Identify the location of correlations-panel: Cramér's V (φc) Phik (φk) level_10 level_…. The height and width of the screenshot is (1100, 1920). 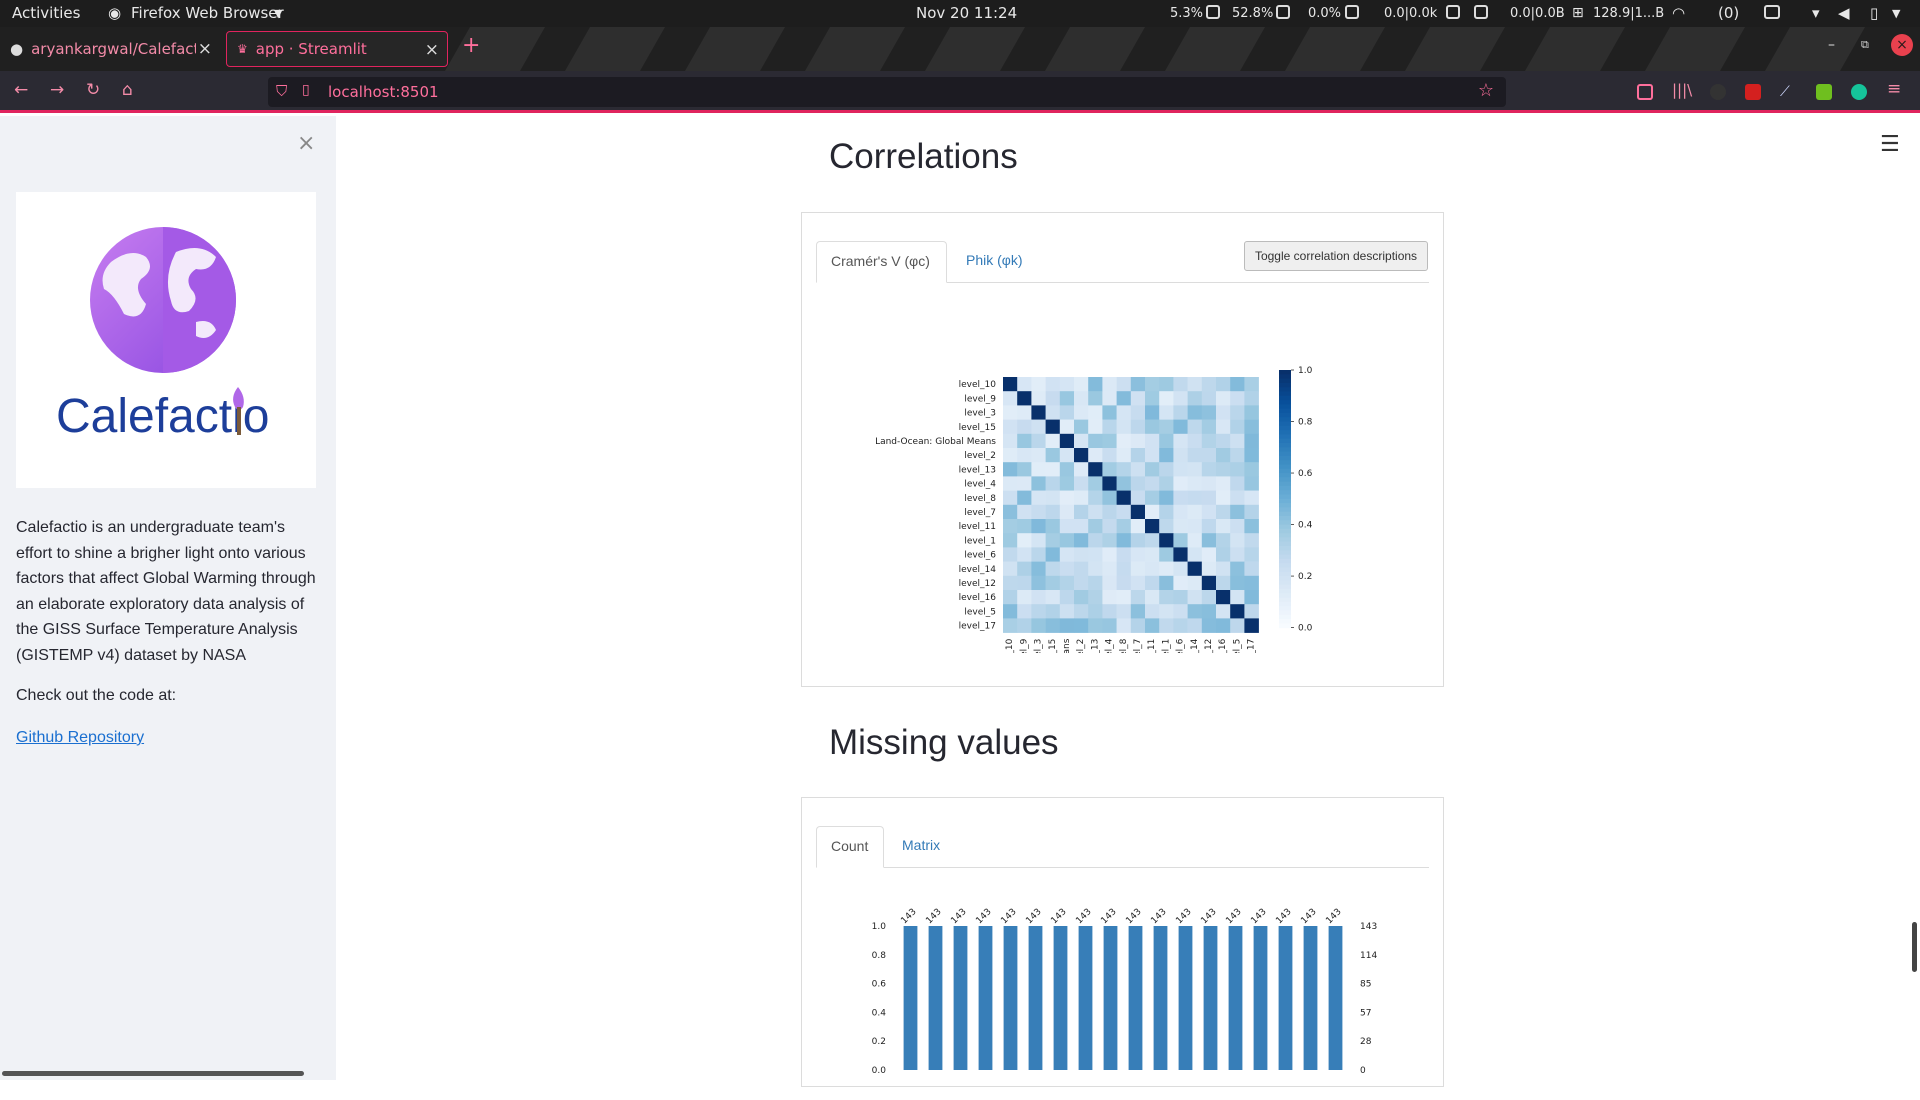
(1122, 449).